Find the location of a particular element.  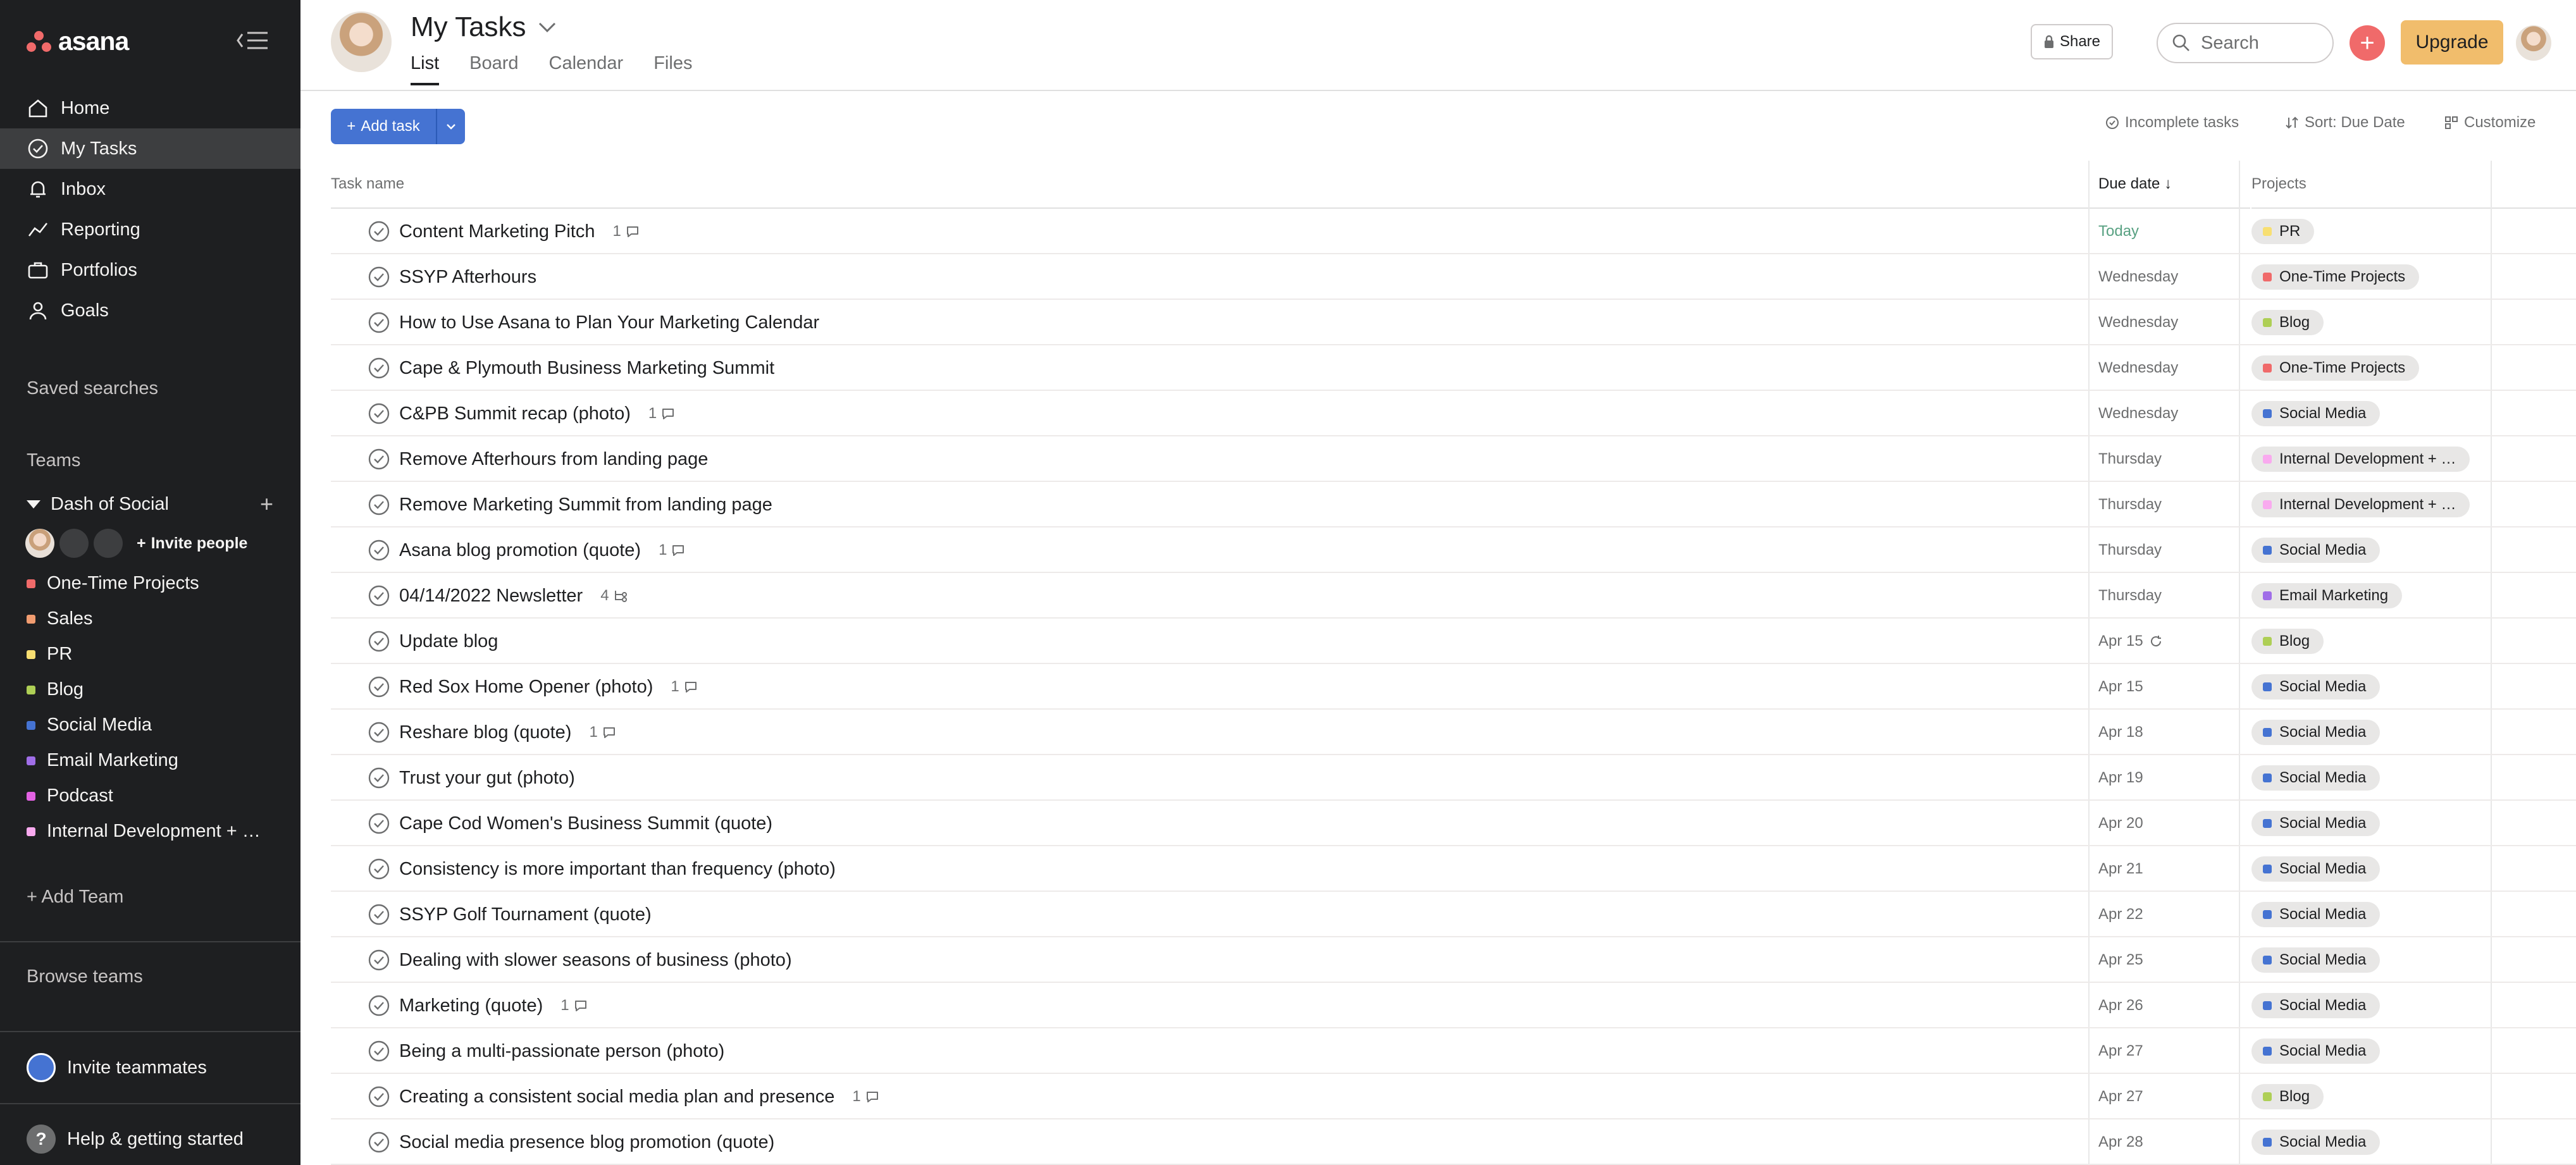

task-name: 04/14/2022 Newsletter 4 is located at coordinates (514, 596).